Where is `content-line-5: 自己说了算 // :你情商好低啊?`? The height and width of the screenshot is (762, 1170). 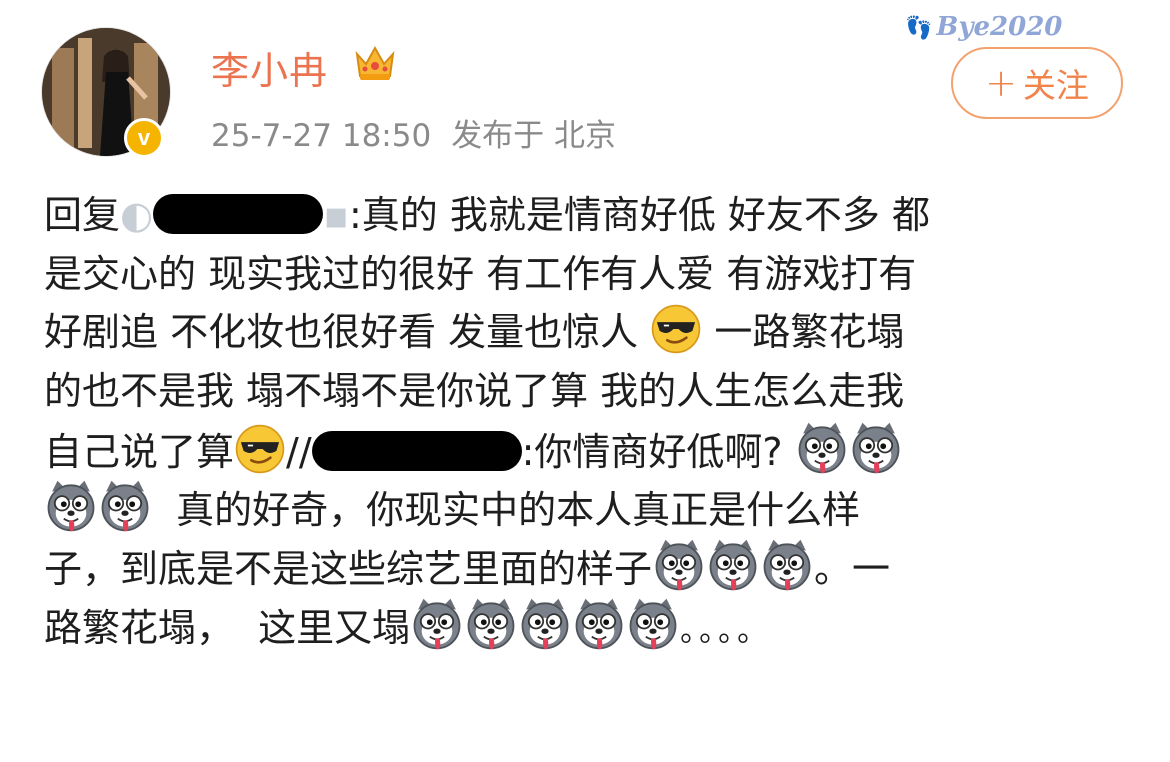
content-line-5: 自己说了算 // :你情商好低啊? is located at coordinates (594, 450).